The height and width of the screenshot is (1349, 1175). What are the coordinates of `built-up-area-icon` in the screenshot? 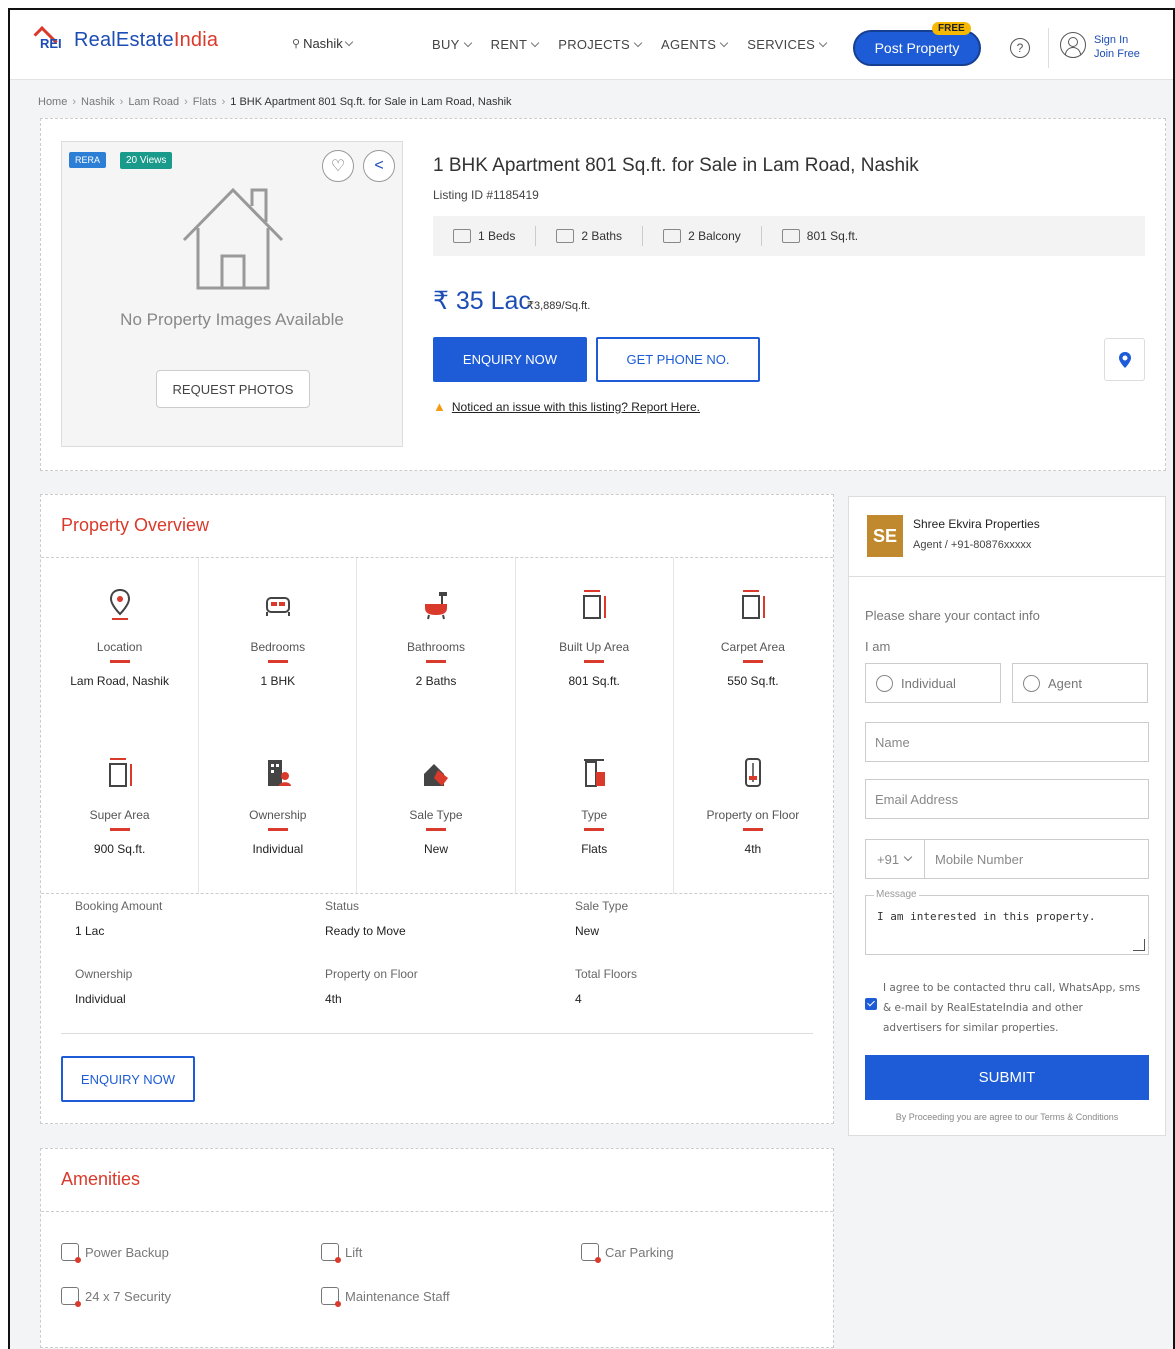 It's located at (595, 604).